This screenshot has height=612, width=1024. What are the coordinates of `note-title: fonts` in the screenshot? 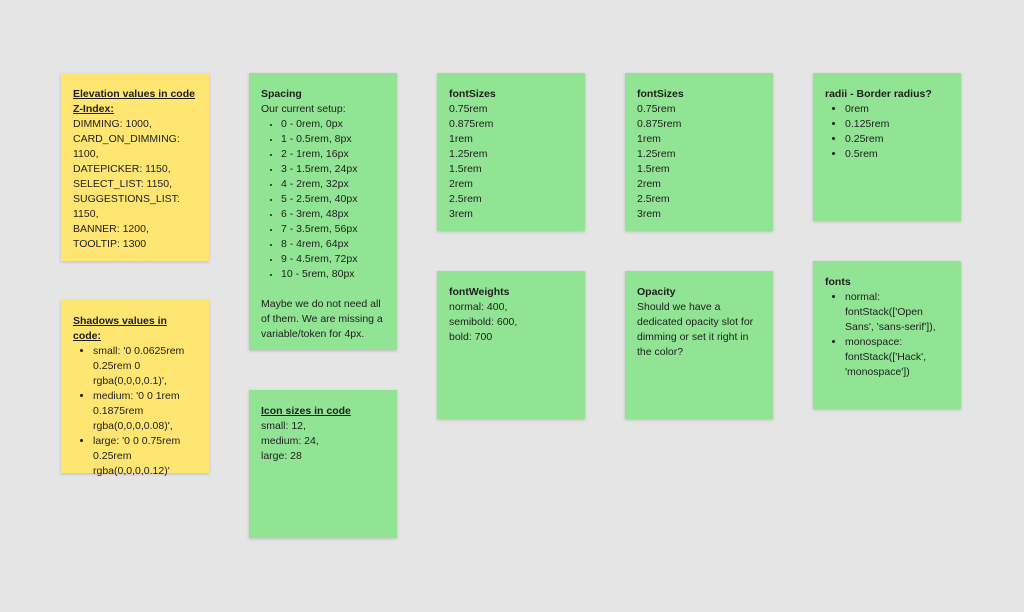 It's located at (838, 282).